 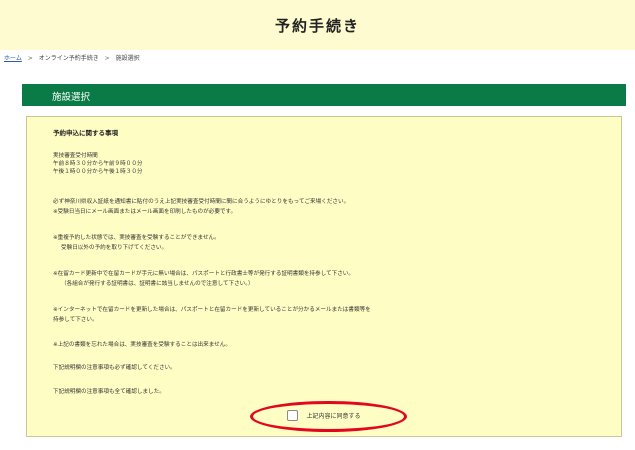 I want to click on agree-row: 上記内容に同意する, so click(x=324, y=415).